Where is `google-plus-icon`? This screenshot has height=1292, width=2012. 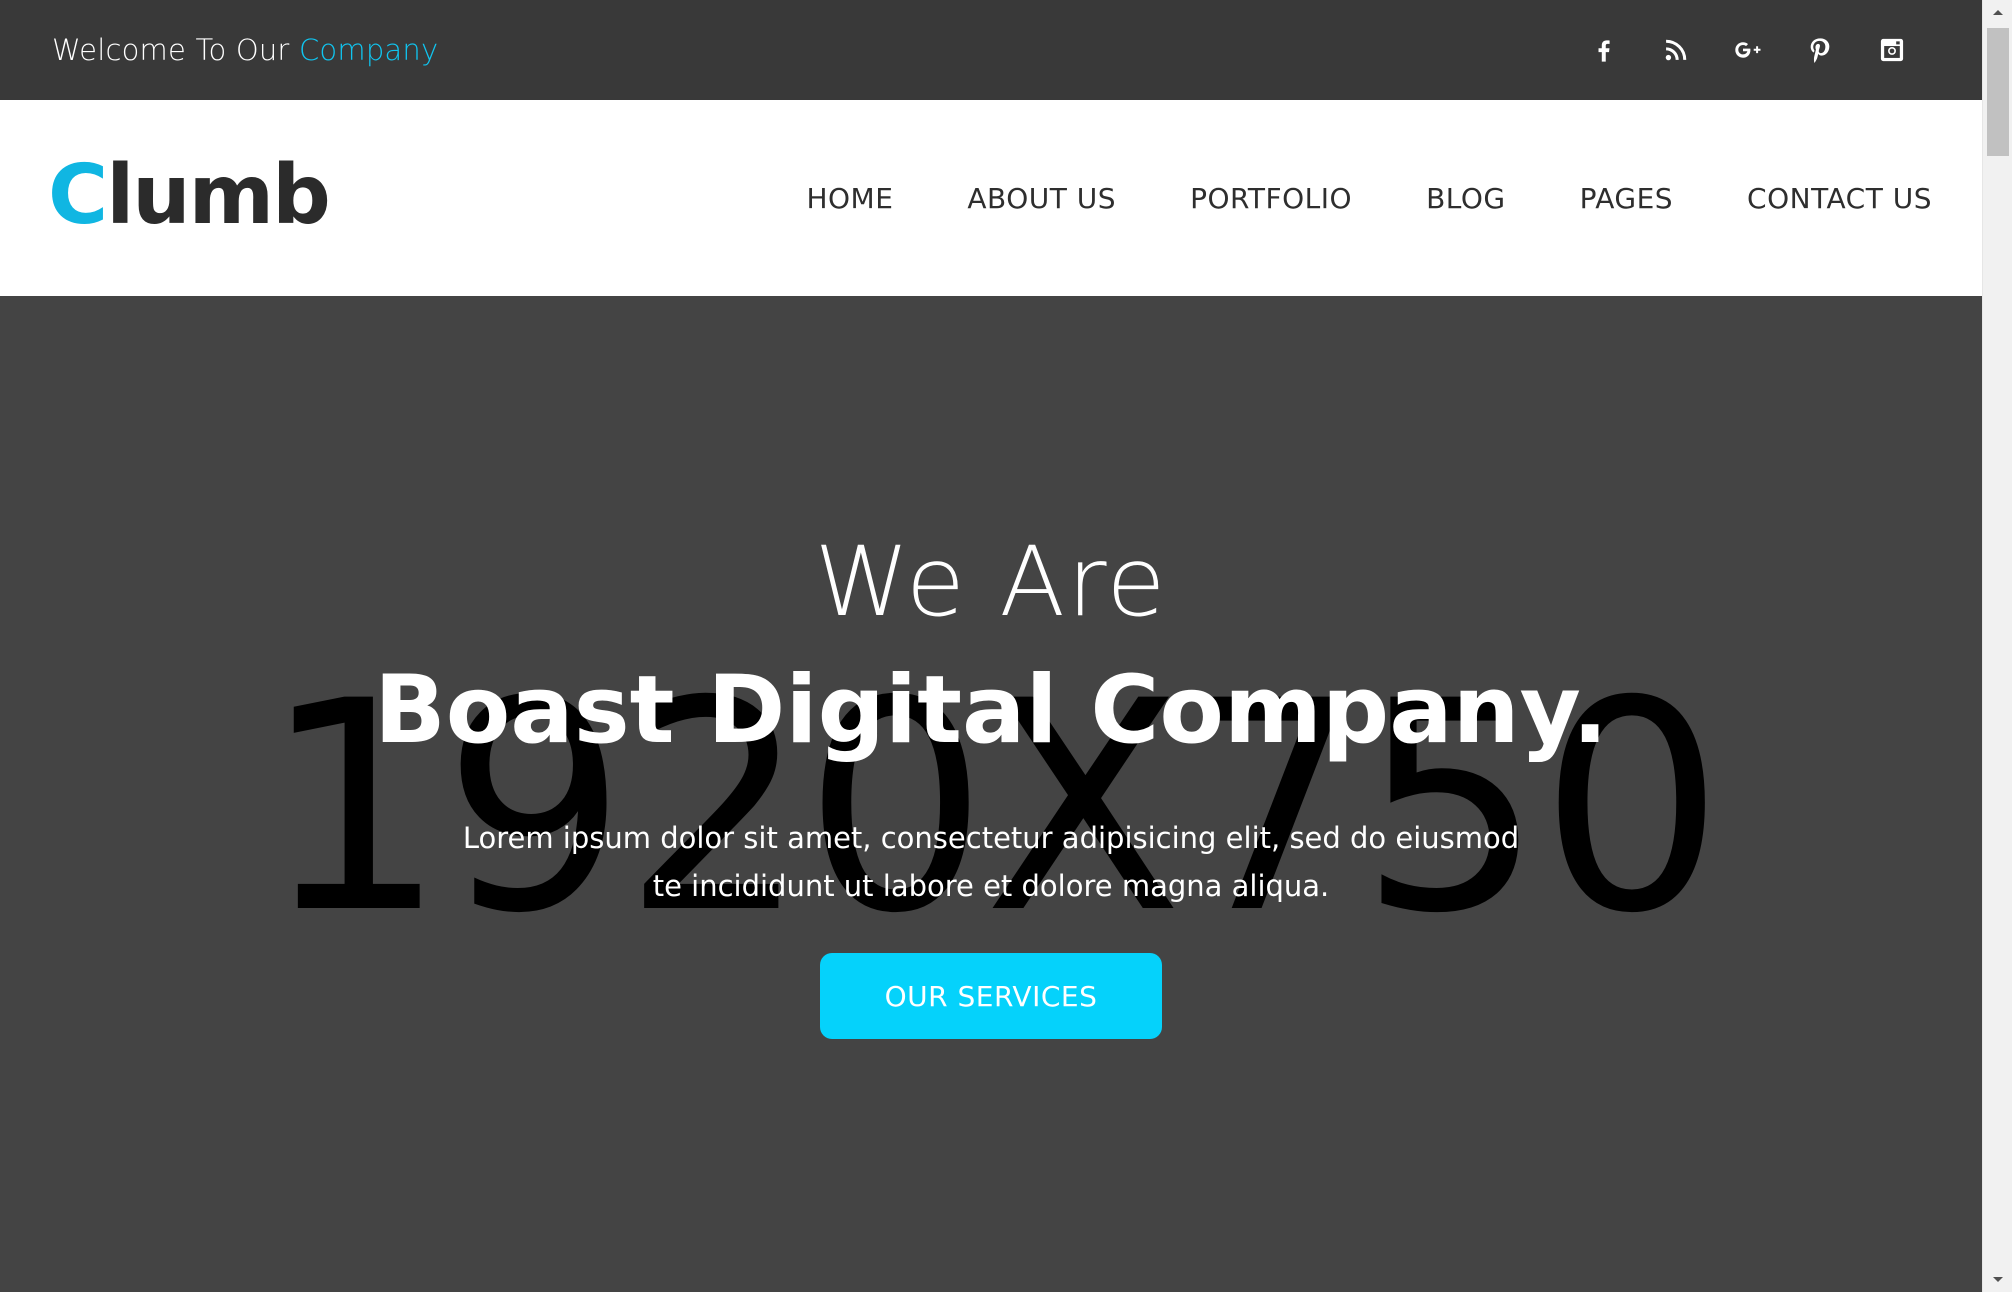
google-plus-icon is located at coordinates (1748, 50).